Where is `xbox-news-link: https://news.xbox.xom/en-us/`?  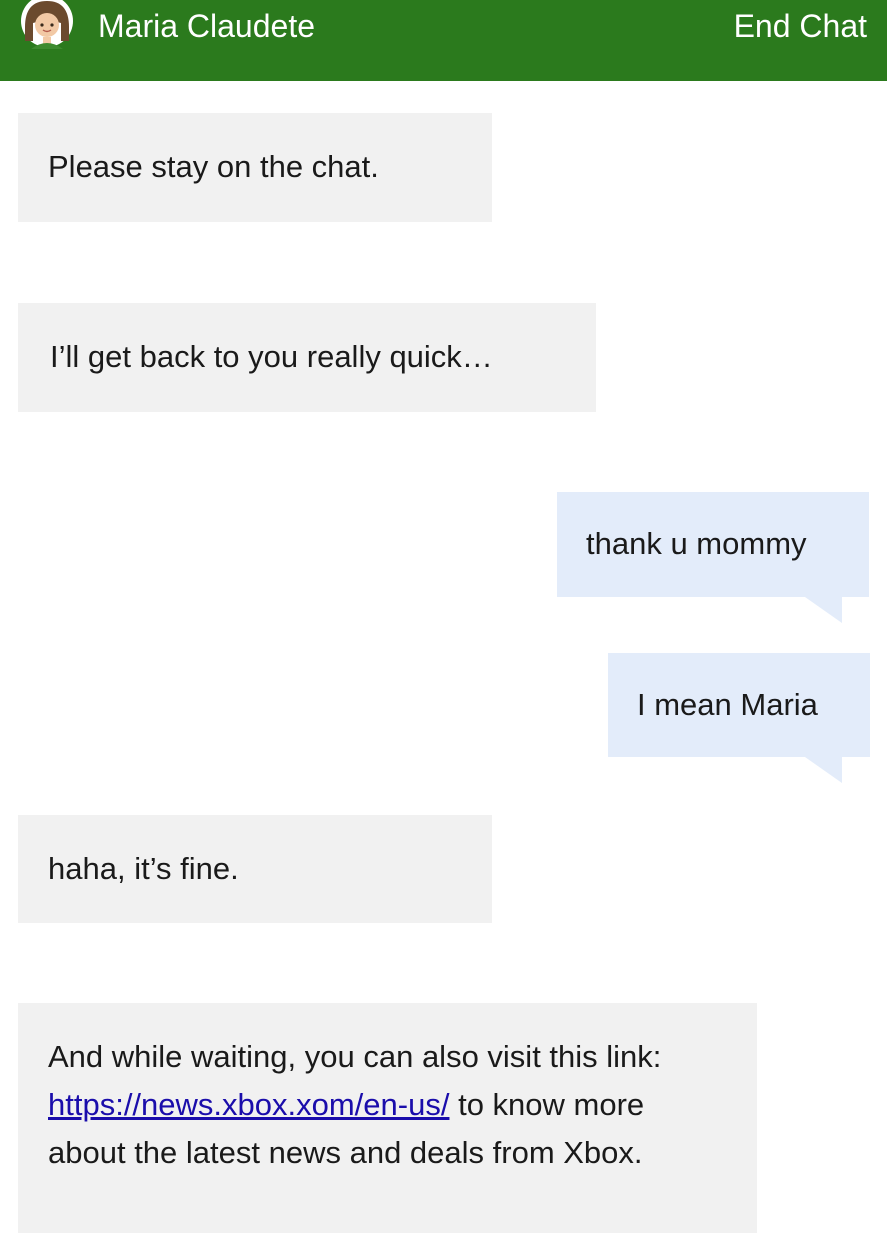
xbox-news-link: https://news.xbox.xom/en-us/ is located at coordinates (248, 1104).